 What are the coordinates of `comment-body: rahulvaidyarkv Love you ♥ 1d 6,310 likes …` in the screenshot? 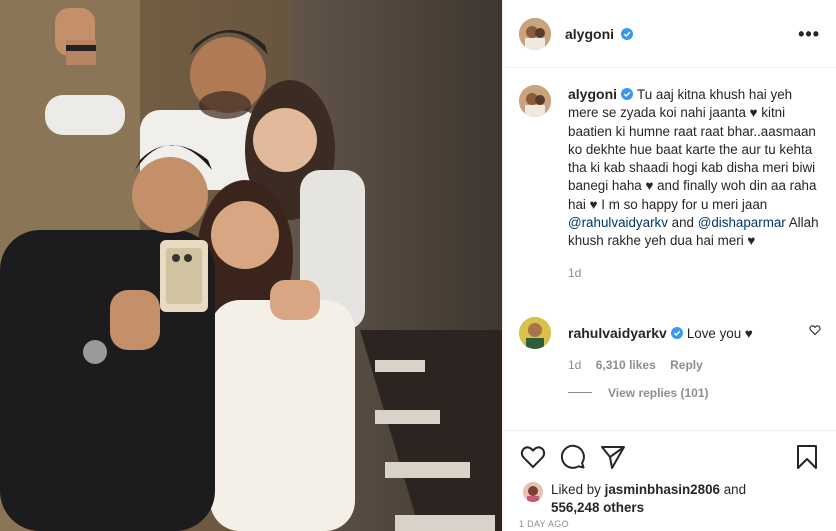 It's located at (688, 344).